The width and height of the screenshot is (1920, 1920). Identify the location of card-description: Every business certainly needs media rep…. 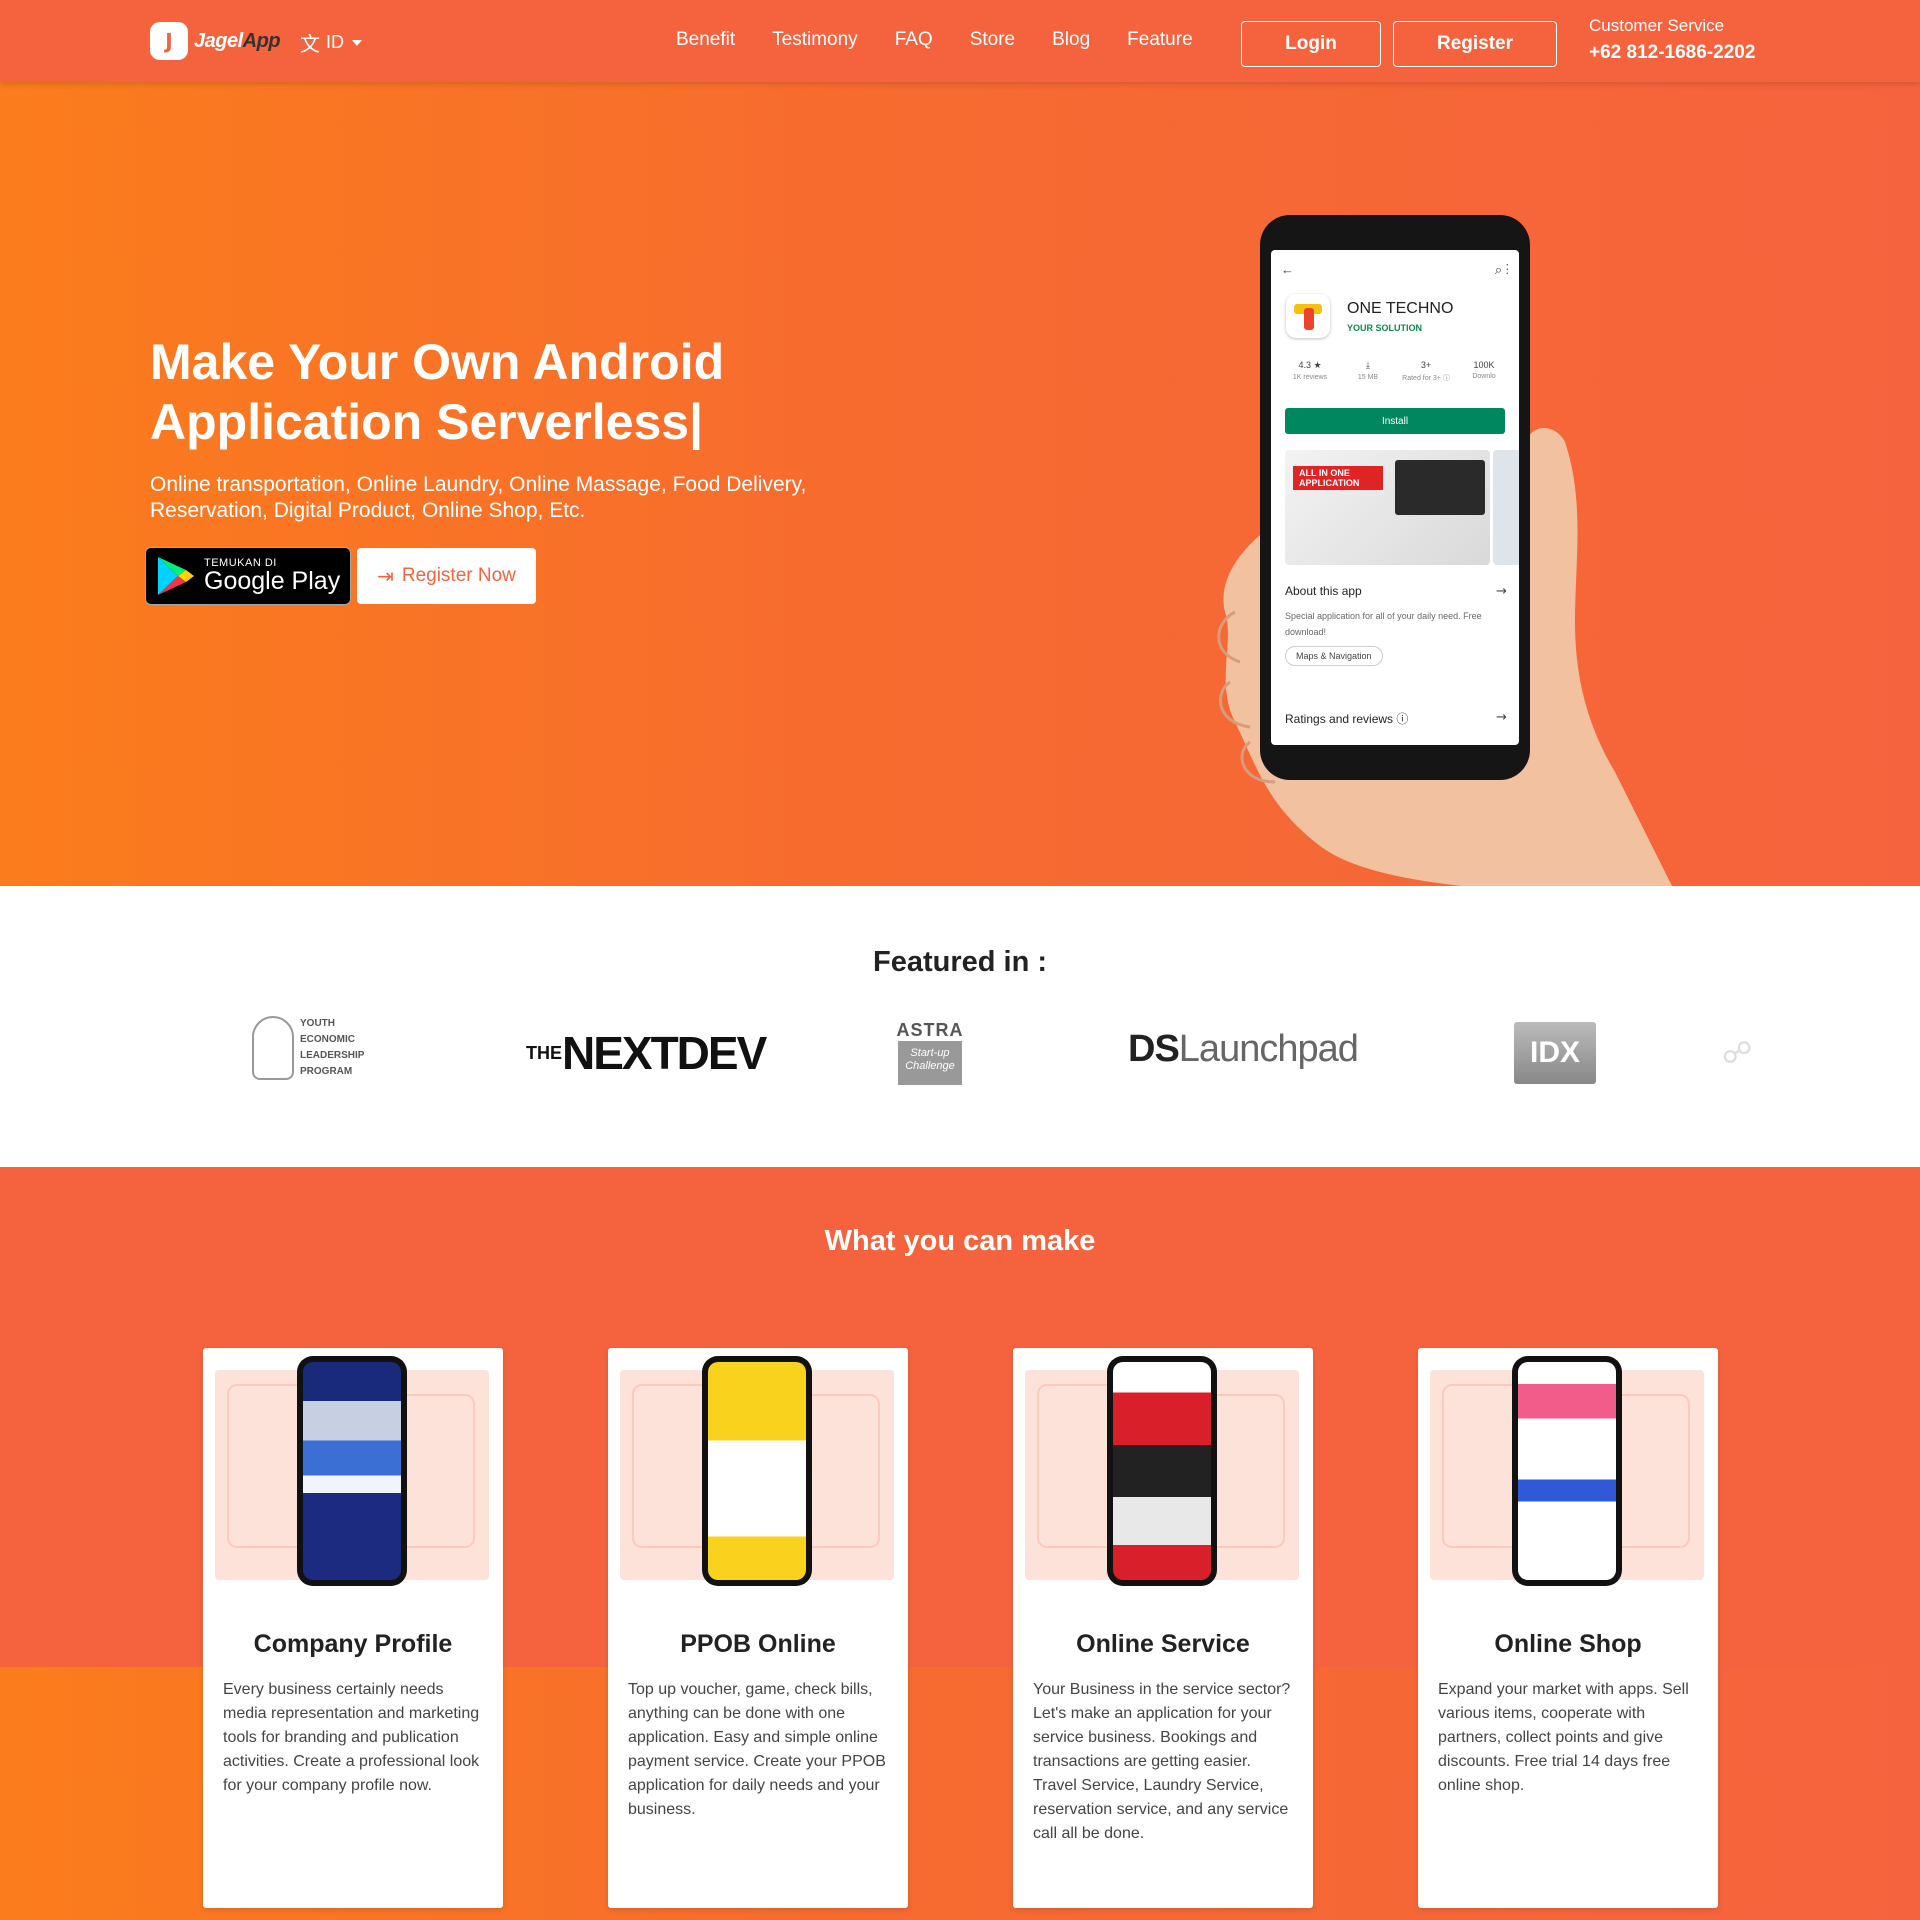
(351, 1737).